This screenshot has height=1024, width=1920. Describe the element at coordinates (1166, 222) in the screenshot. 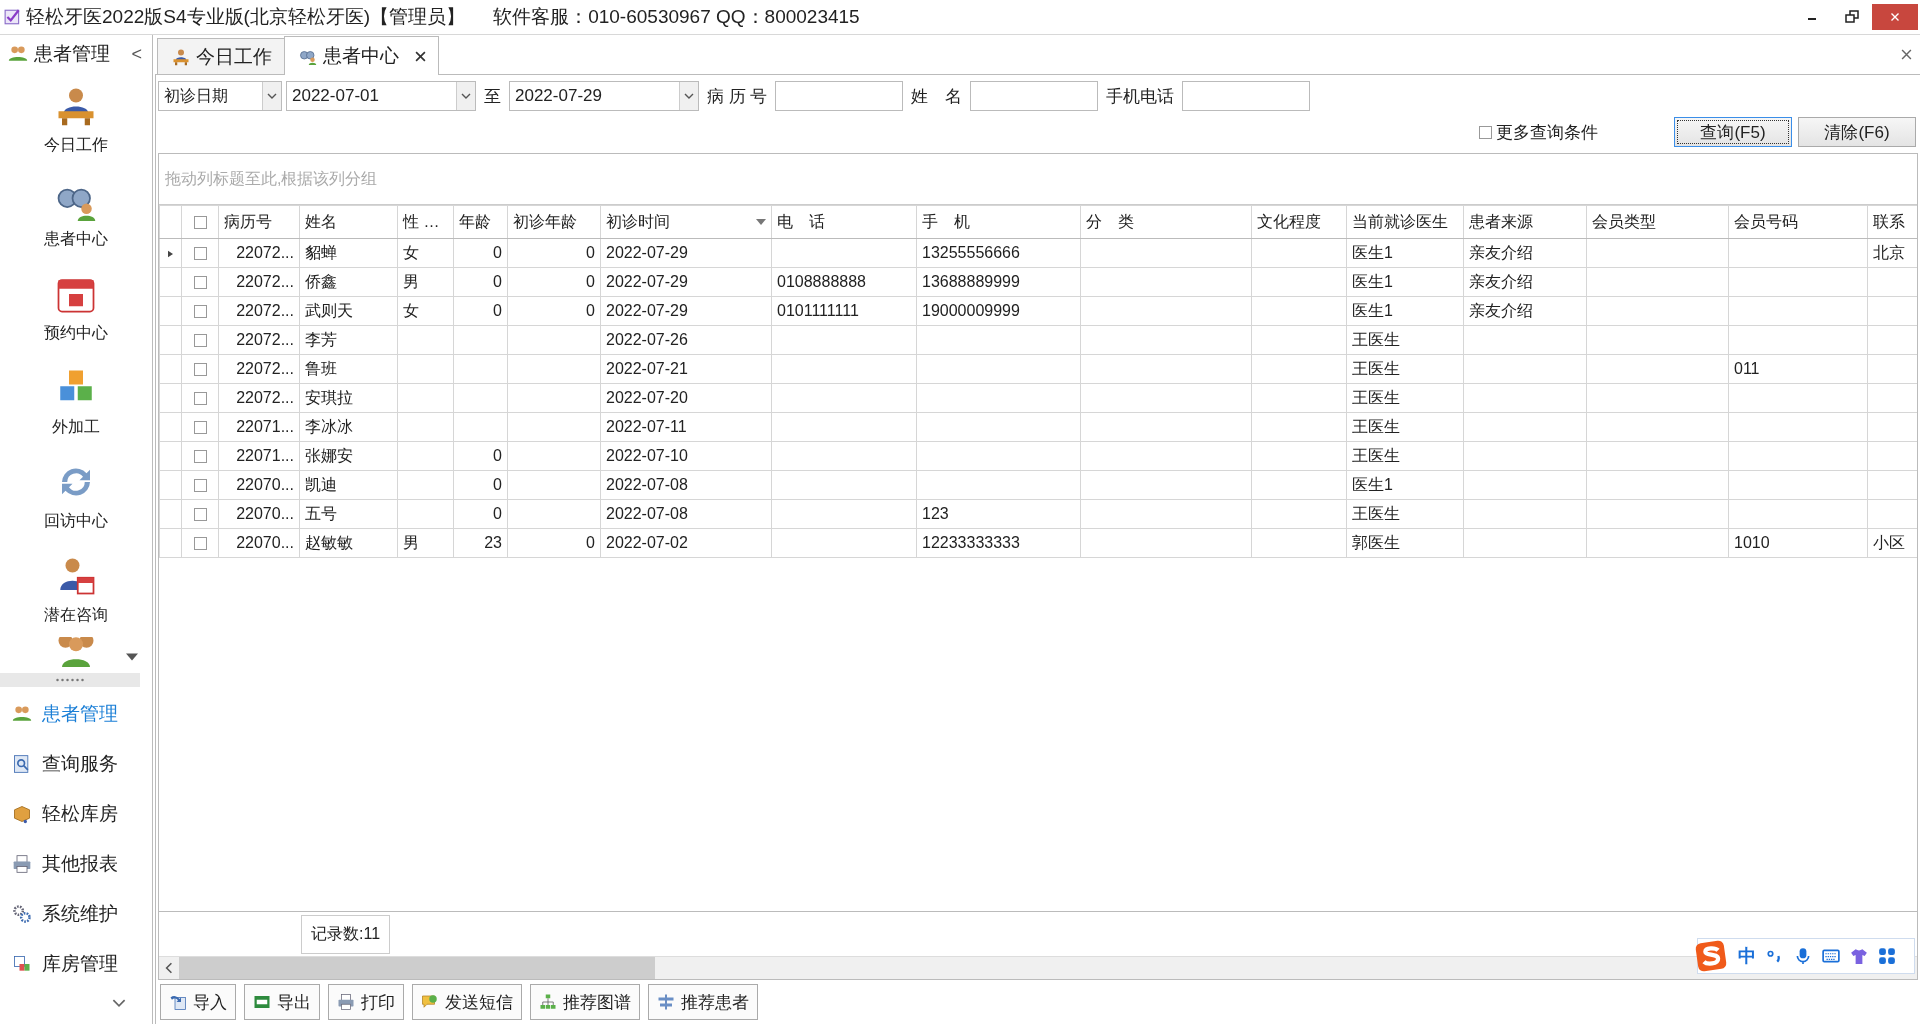

I see `column-header: 分 类` at that location.